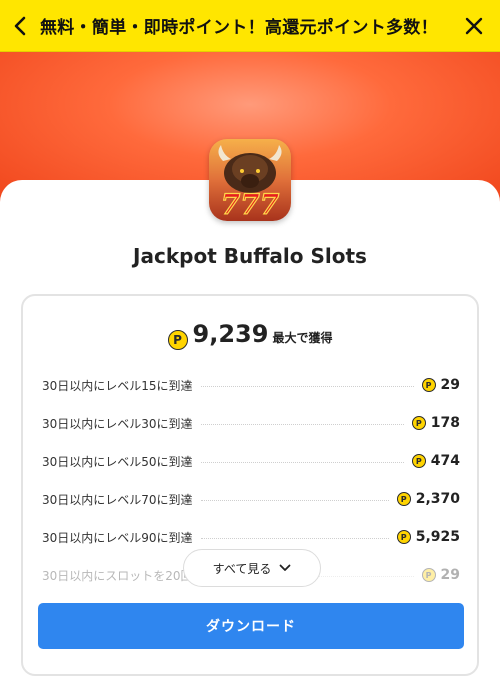 The height and width of the screenshot is (700, 500). I want to click on task-reward-value: 5,925, so click(437, 537).